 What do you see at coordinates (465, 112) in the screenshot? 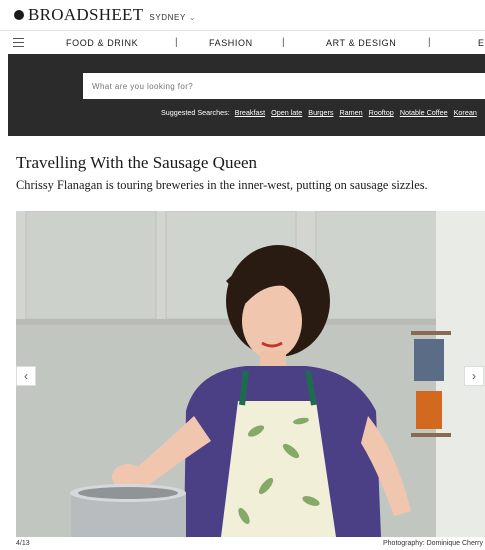
I see `suggestion-link: Korean` at bounding box center [465, 112].